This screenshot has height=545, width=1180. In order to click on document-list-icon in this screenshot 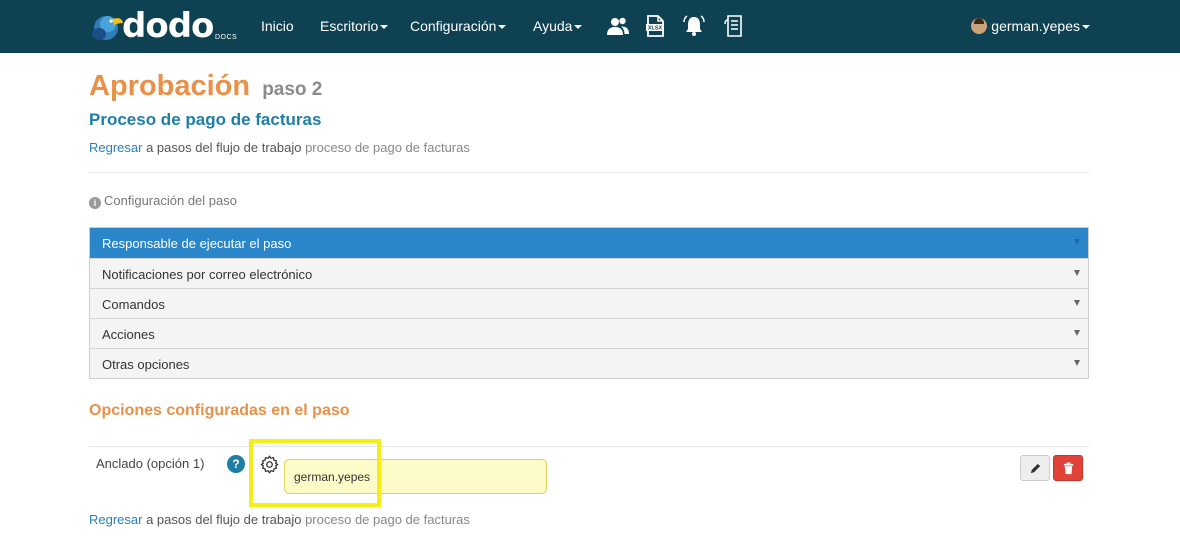, I will do `click(734, 26)`.